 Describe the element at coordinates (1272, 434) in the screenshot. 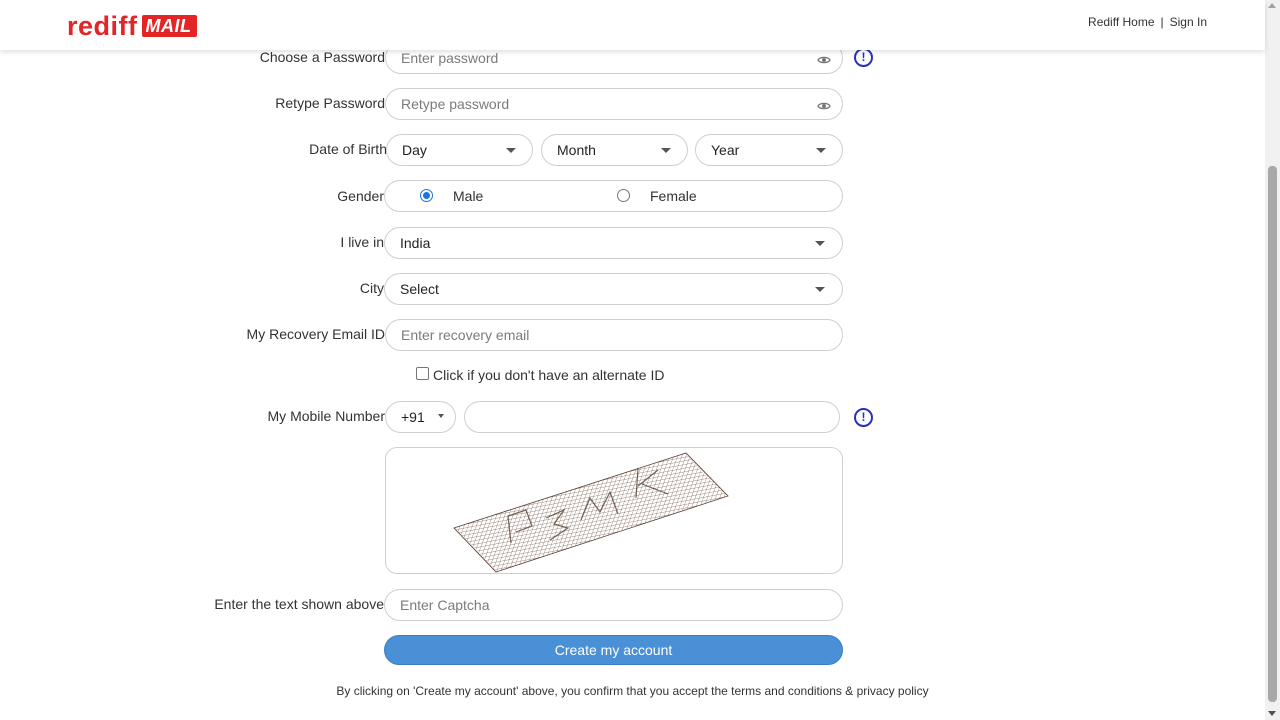

I see `scroll-thumb` at that location.